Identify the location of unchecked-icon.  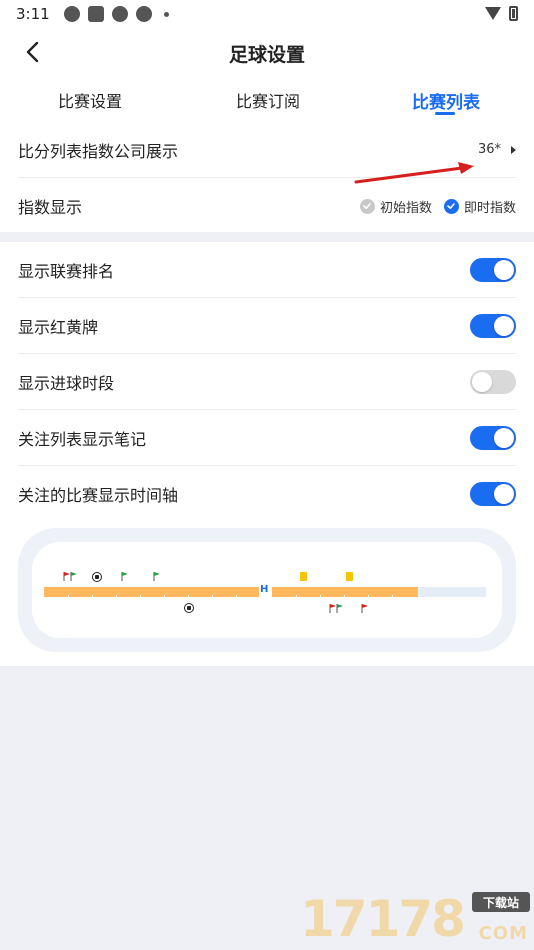
(367, 206).